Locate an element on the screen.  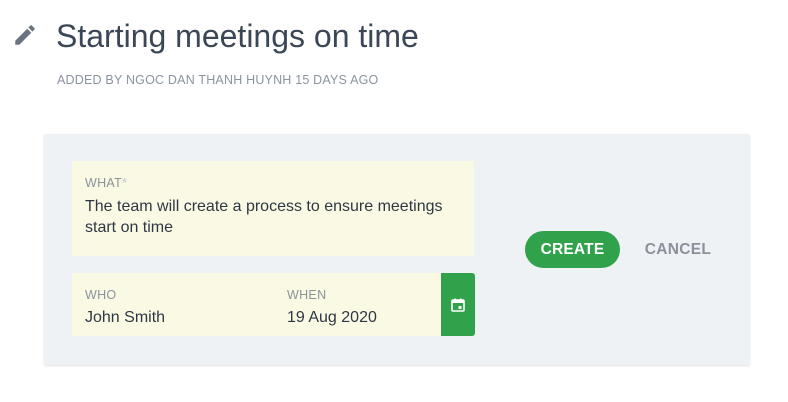
calendar-icon is located at coordinates (458, 305).